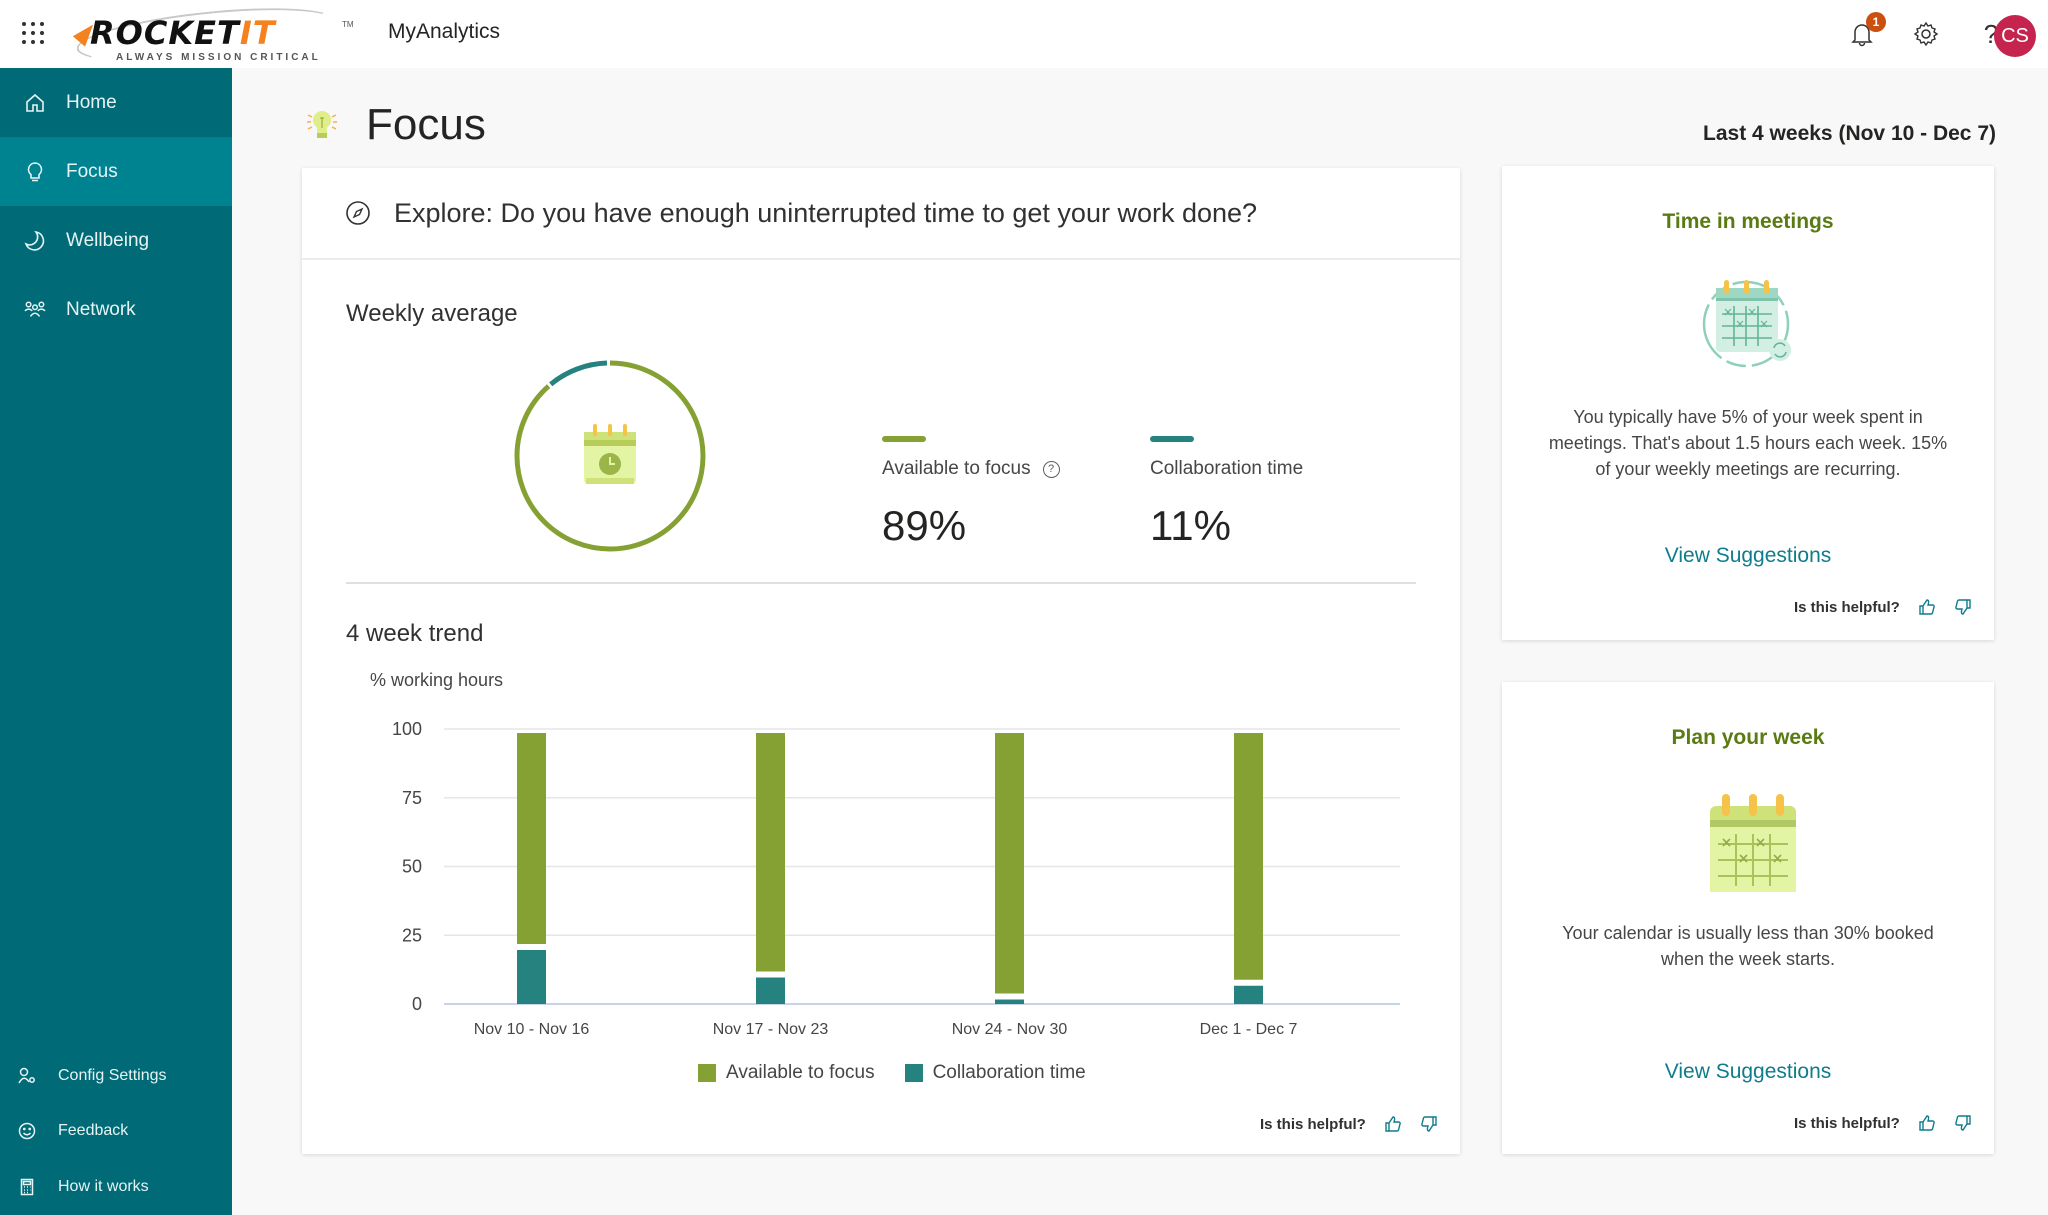  I want to click on info-icon: ?, so click(1051, 469).